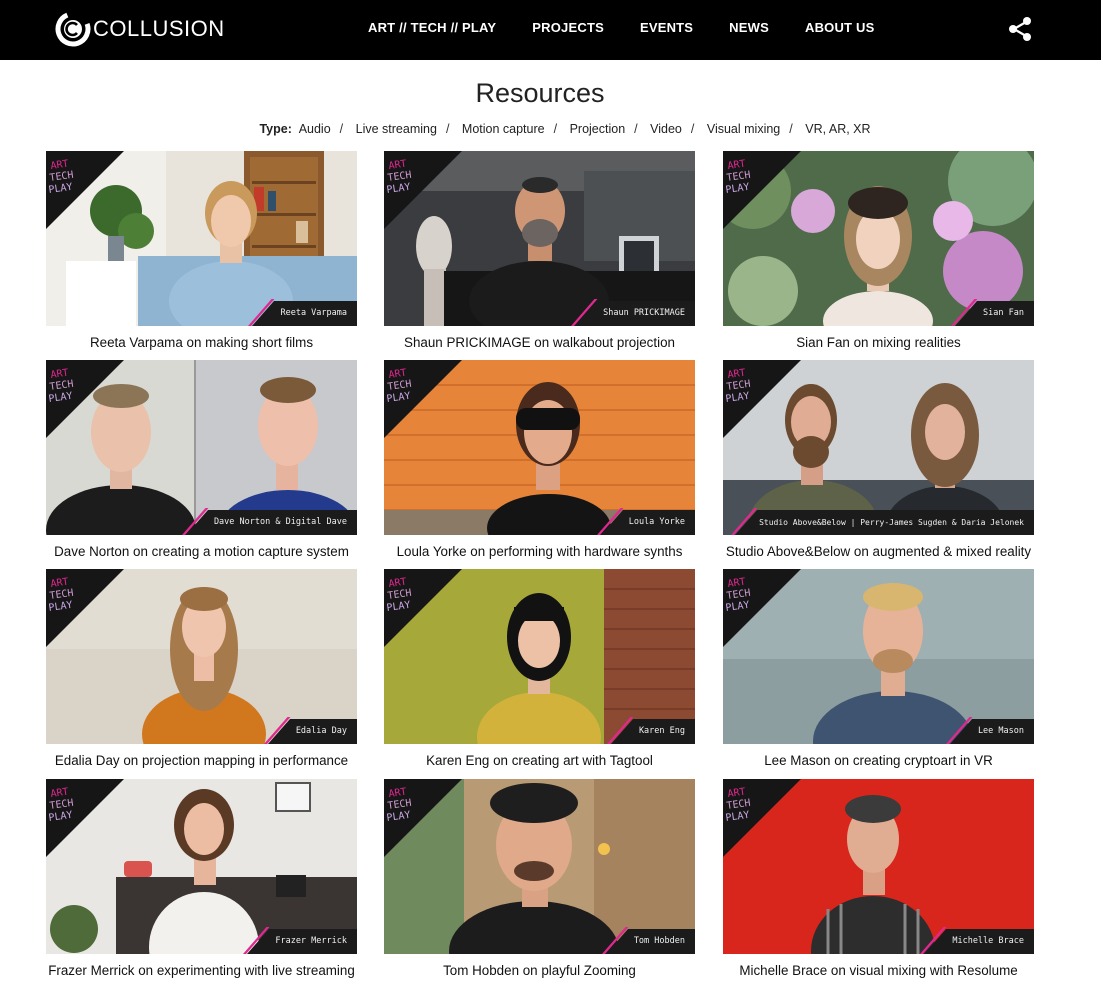 This screenshot has width=1101, height=1000. I want to click on name-tag-bar: Dave Norton & Digital Dave, so click(271, 522).